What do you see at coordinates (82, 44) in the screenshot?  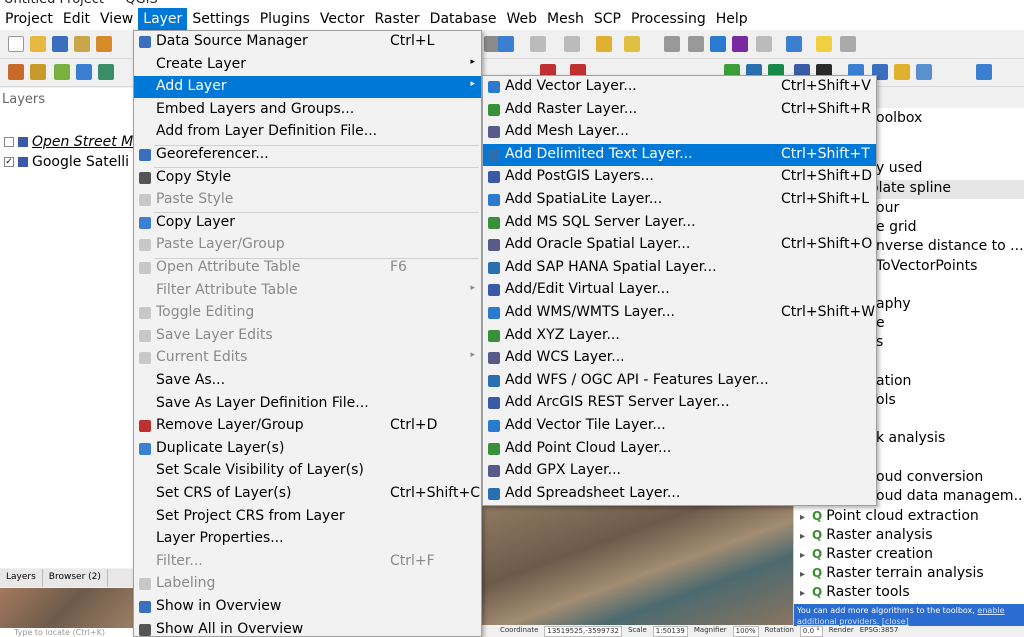 I see `save-as-icon` at bounding box center [82, 44].